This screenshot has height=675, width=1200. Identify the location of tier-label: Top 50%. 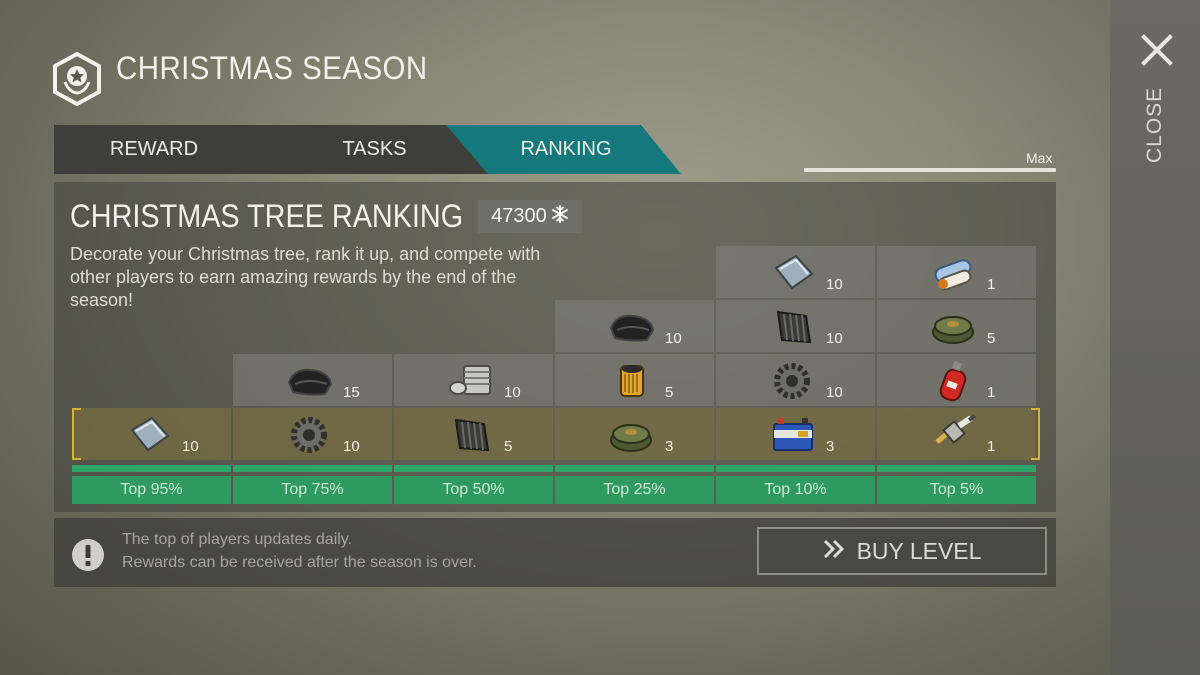
(473, 490).